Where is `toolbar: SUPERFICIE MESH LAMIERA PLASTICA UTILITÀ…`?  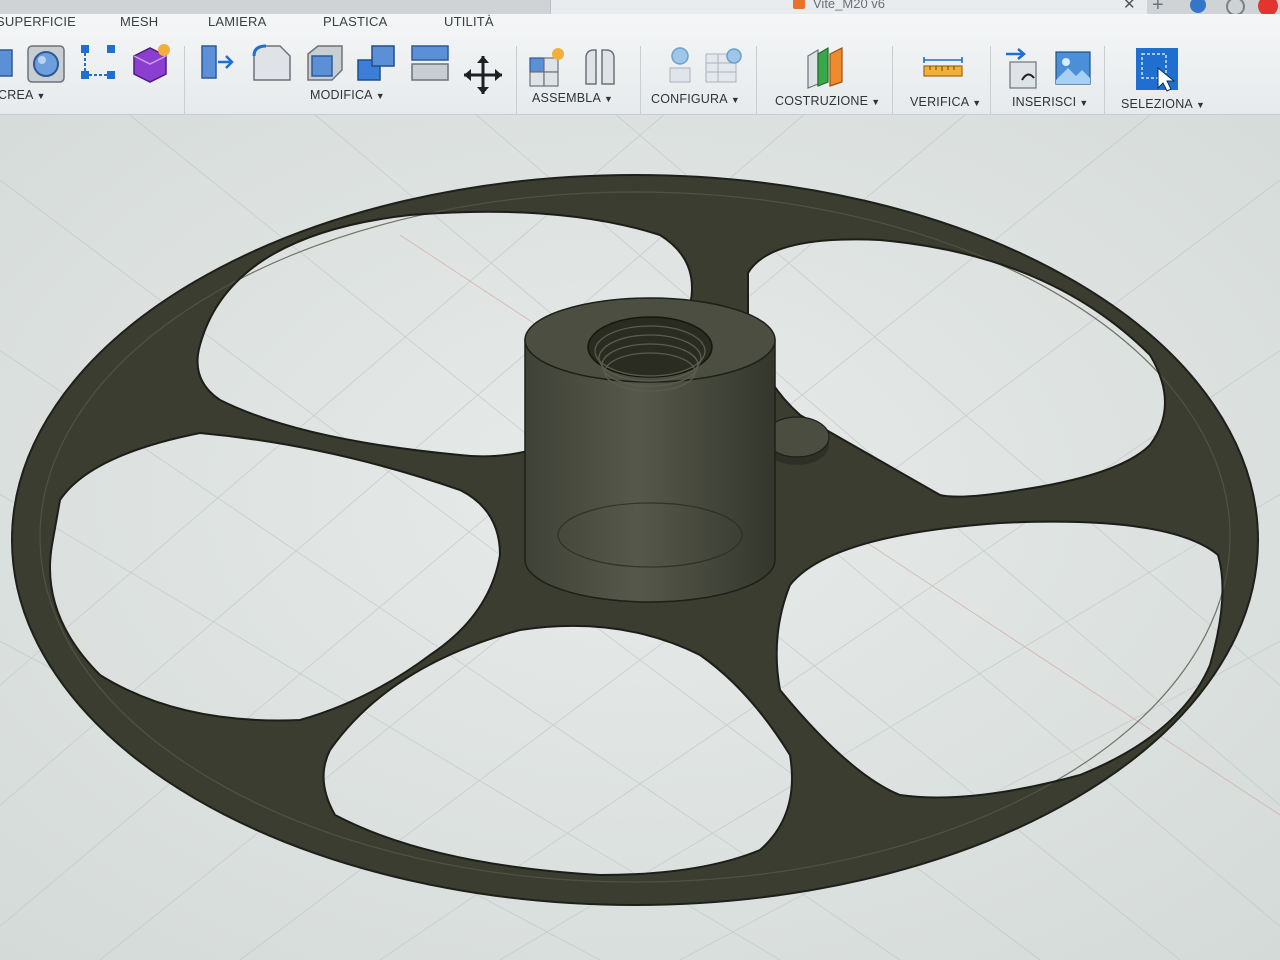
toolbar: SUPERFICIE MESH LAMIERA PLASTICA UTILITÀ… is located at coordinates (640, 65).